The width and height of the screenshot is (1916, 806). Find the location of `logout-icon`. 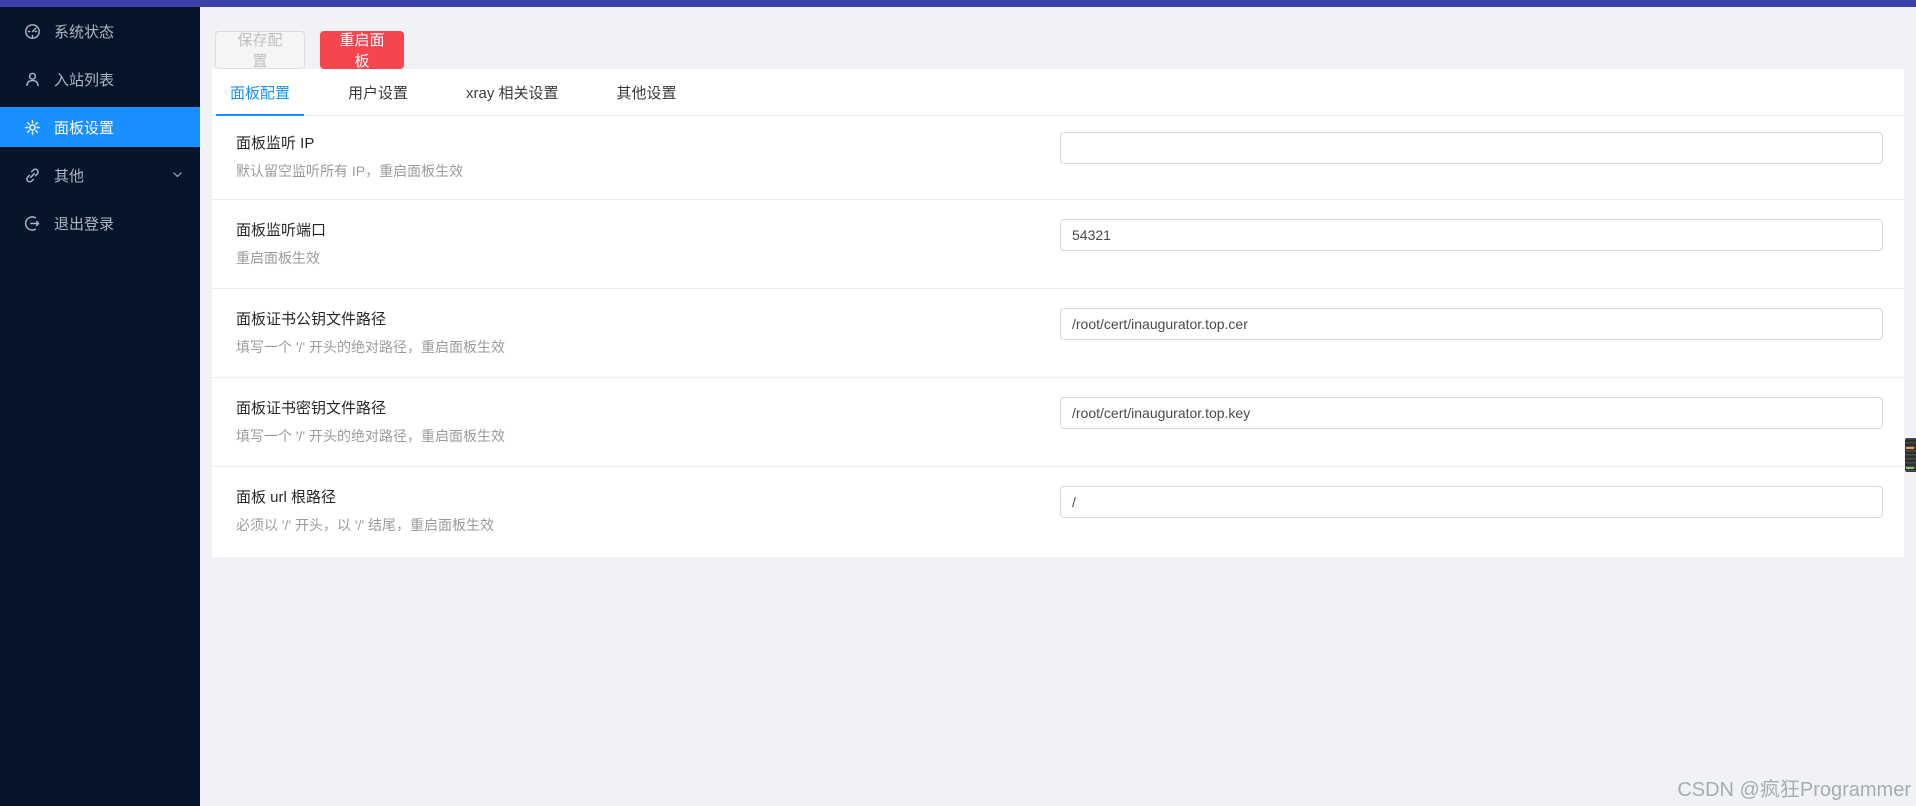

logout-icon is located at coordinates (32, 223).